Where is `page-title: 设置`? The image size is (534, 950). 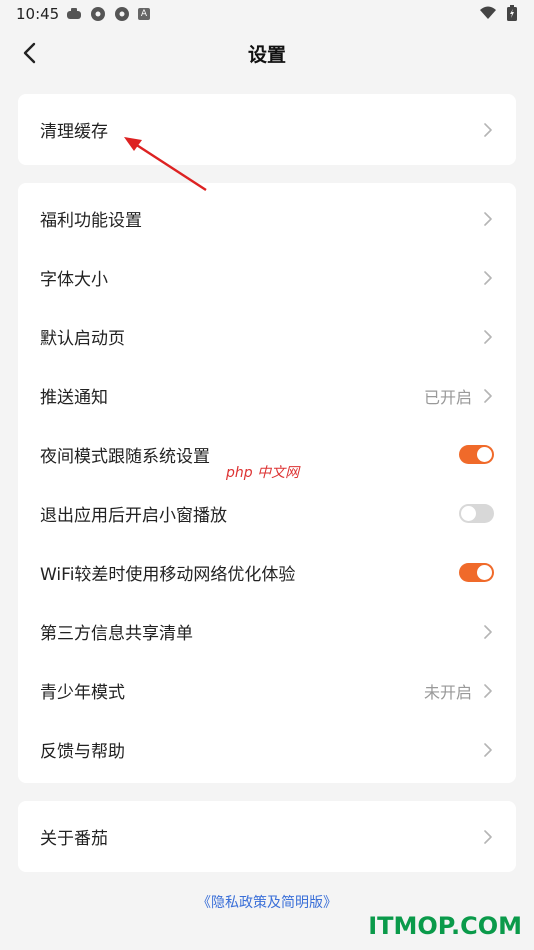
page-title: 设置 is located at coordinates (266, 55).